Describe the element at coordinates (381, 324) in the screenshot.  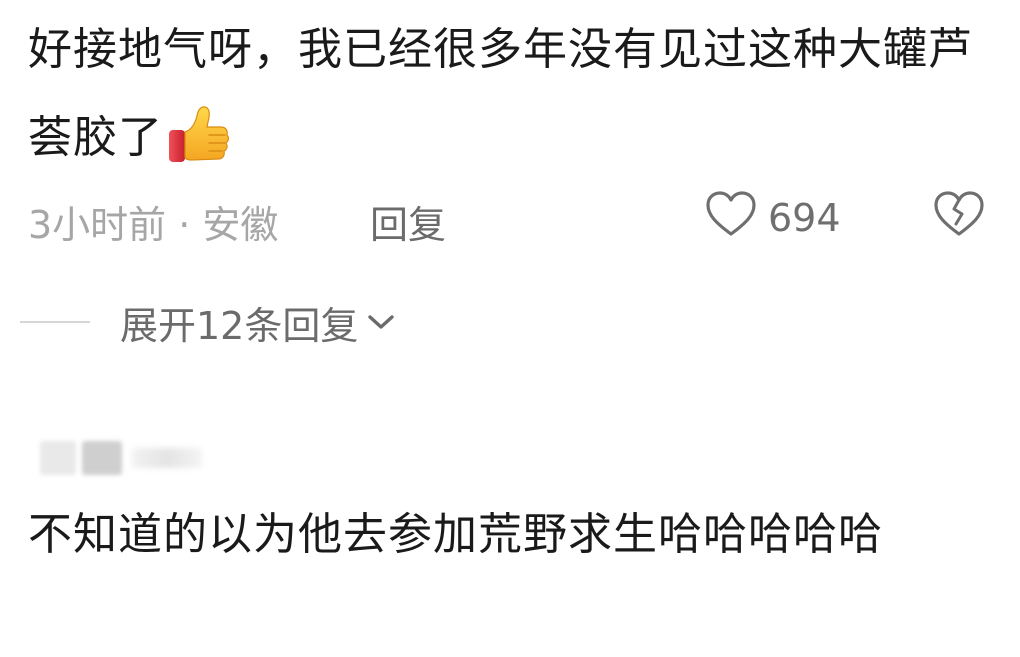
I see `chevron-down-icon` at that location.